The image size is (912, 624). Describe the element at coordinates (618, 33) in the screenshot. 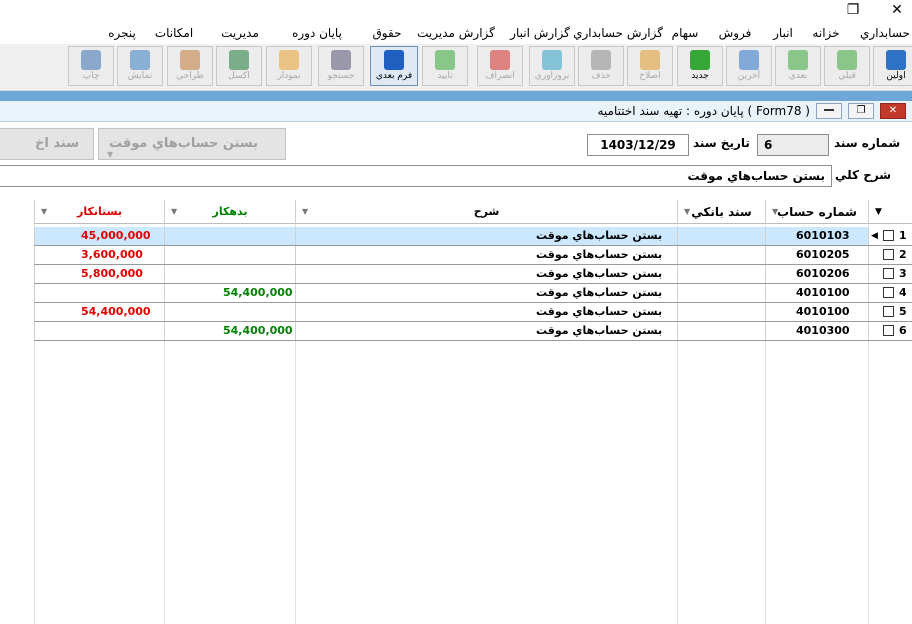

I see `menu-item: گزارش حسابداري` at that location.